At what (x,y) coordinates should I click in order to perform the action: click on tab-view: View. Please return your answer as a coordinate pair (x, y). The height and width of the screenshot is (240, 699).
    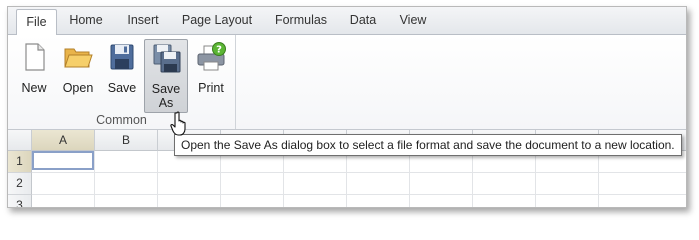
    Looking at the image, I should click on (413, 20).